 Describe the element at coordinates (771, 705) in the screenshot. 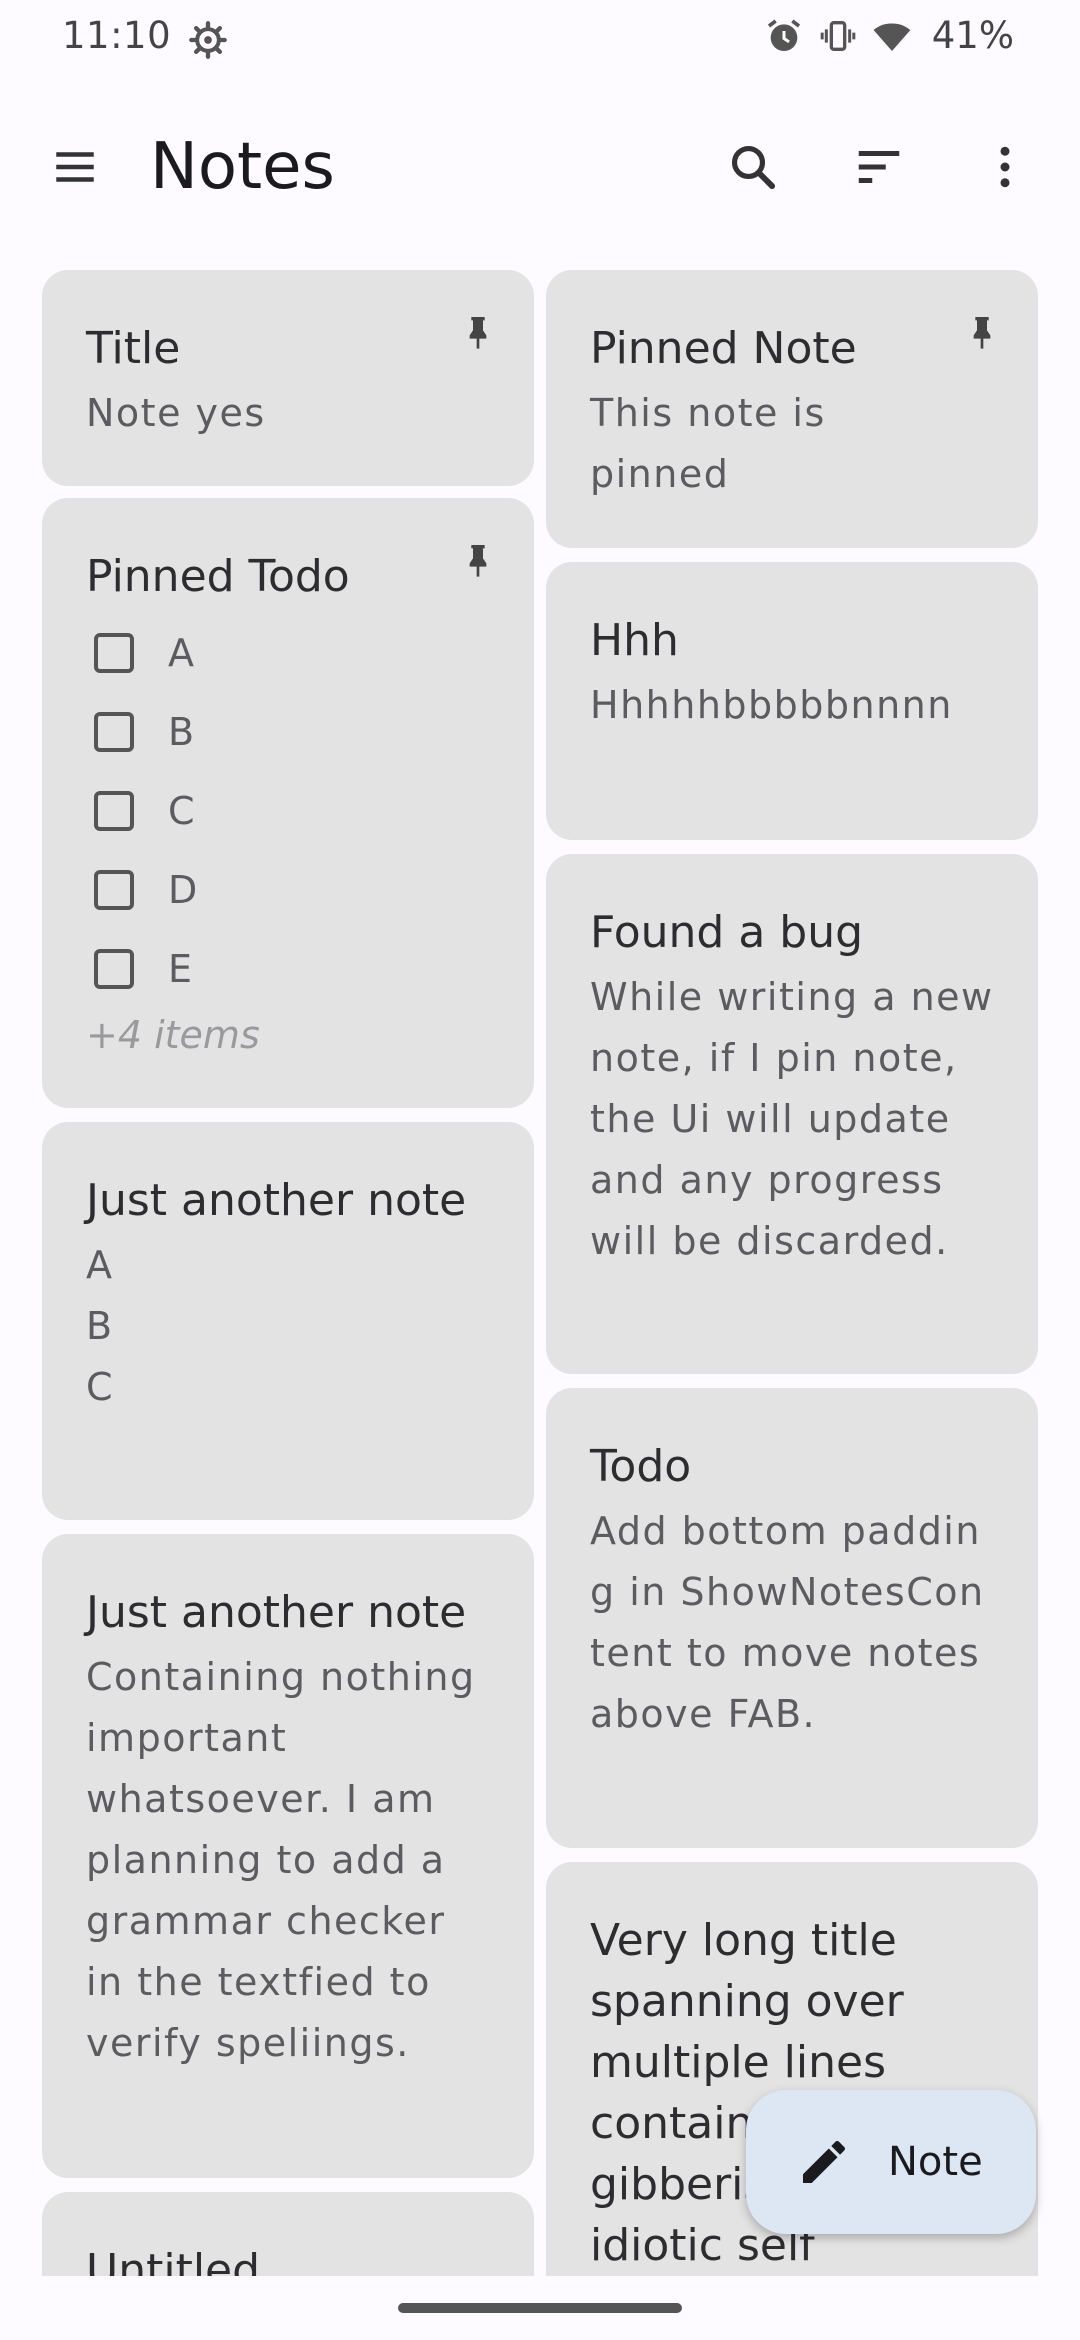

I see `note-body: Hhhhhbbbbbnnnn` at that location.